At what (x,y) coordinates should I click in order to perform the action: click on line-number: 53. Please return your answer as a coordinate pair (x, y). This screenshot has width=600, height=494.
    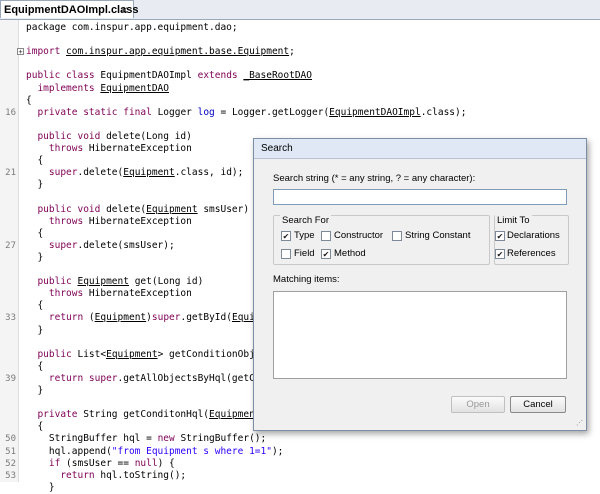
    Looking at the image, I should click on (10, 475).